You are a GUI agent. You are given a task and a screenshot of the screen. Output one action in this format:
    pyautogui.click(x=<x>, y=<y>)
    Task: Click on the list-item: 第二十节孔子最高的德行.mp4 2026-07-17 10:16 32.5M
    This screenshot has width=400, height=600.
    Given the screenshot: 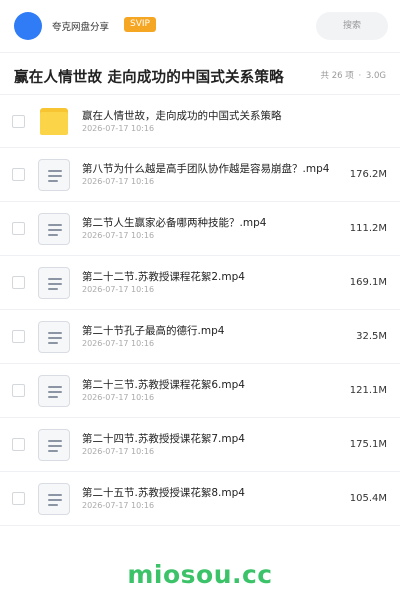 What is the action you would take?
    pyautogui.click(x=200, y=337)
    